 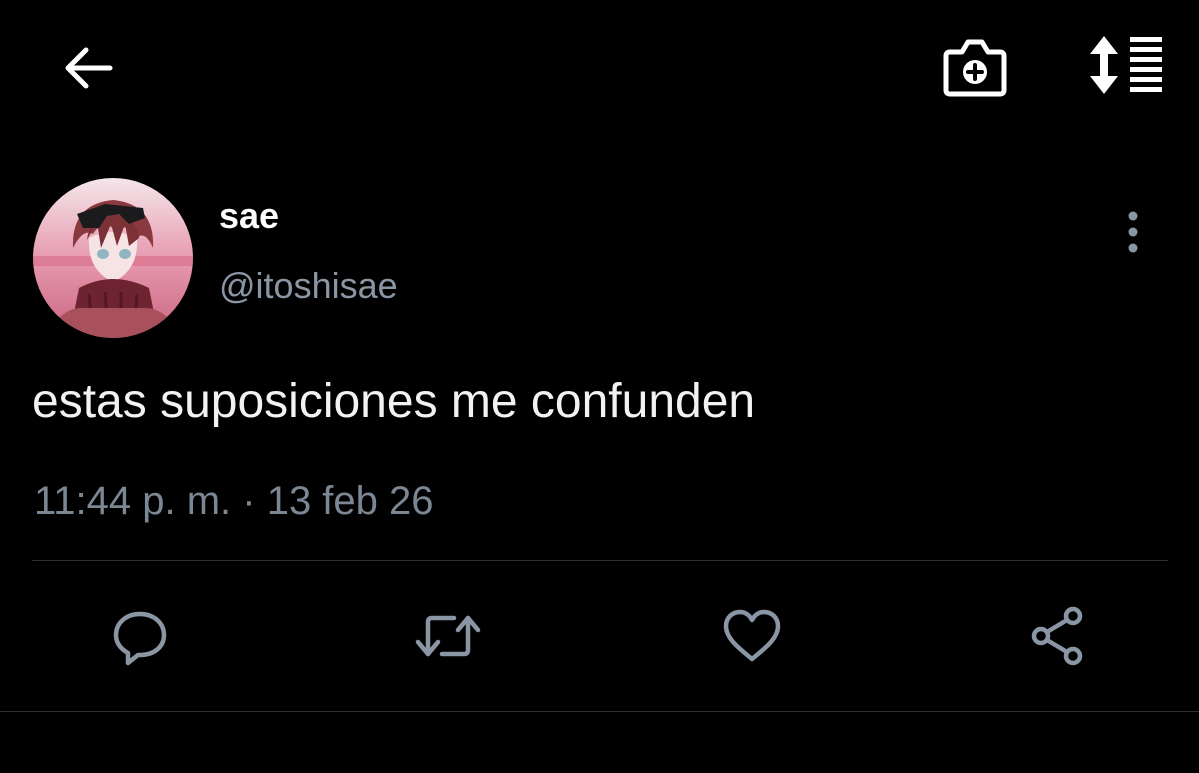 I want to click on camera-plus-icon, so click(x=975, y=68).